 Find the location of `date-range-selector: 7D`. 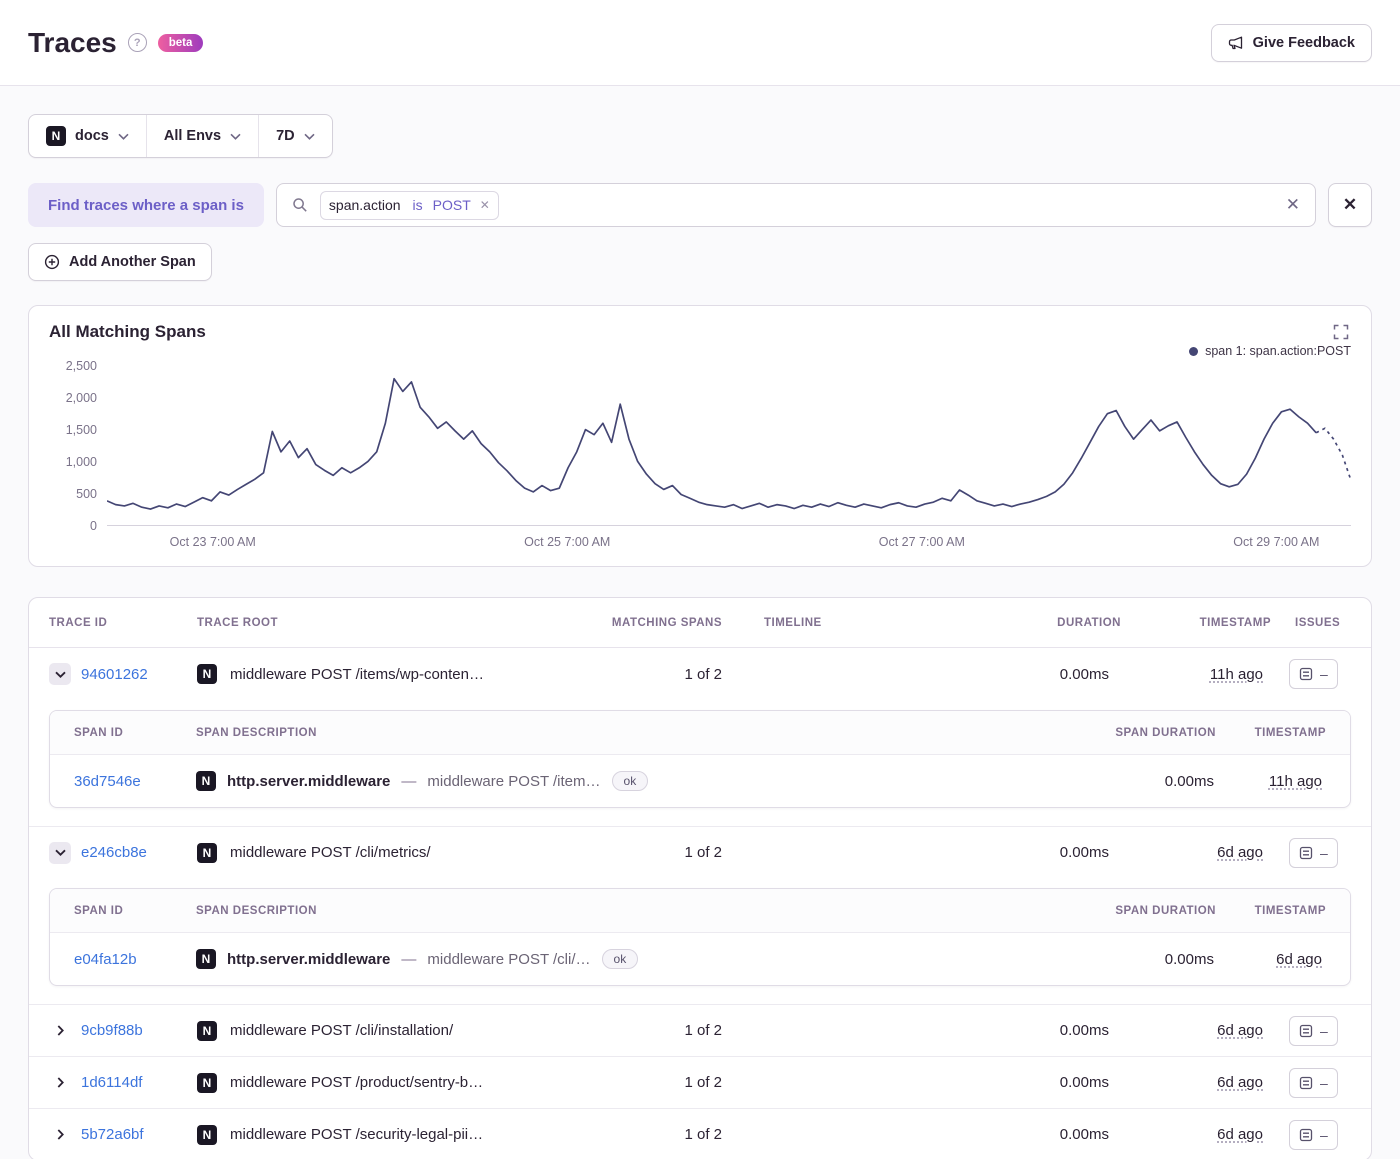

date-range-selector: 7D is located at coordinates (295, 136).